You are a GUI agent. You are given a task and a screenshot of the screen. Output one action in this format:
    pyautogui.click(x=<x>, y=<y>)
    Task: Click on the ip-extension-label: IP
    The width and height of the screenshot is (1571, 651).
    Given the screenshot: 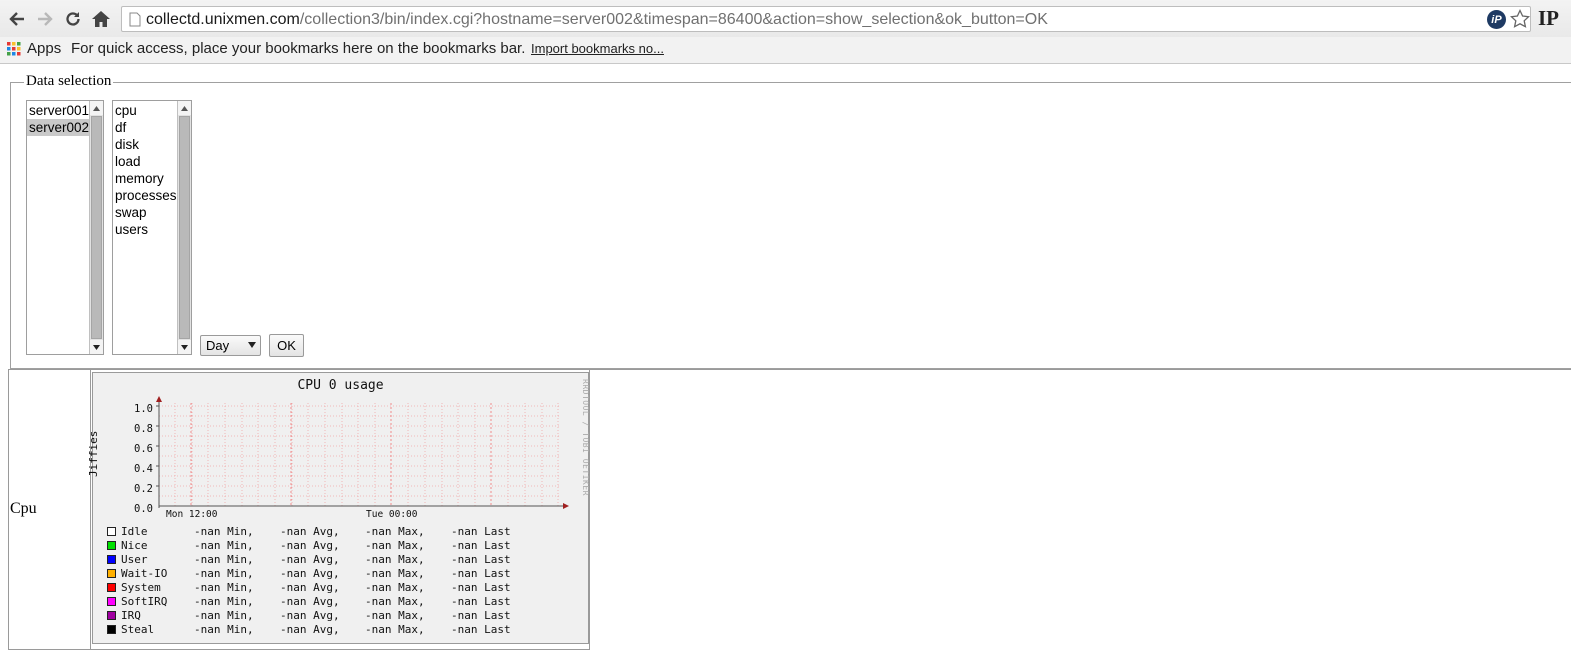 What is the action you would take?
    pyautogui.click(x=1548, y=18)
    